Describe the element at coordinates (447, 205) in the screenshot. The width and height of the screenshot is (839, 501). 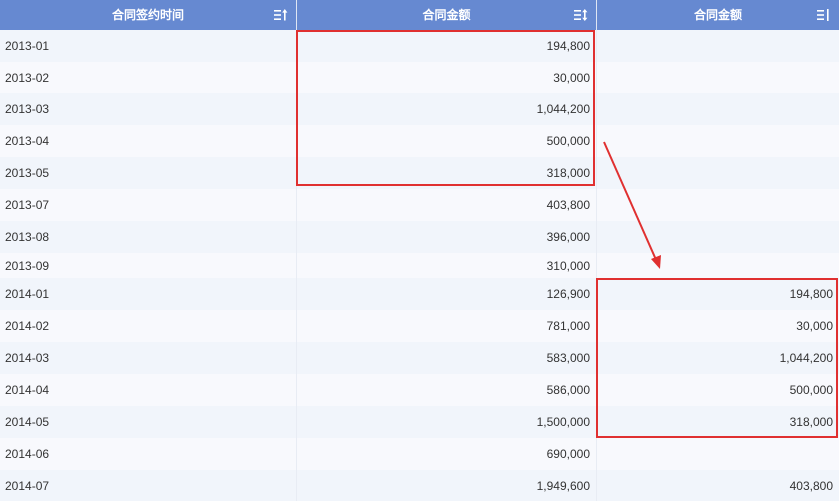
I see `cell-contract-amount: 403,800` at that location.